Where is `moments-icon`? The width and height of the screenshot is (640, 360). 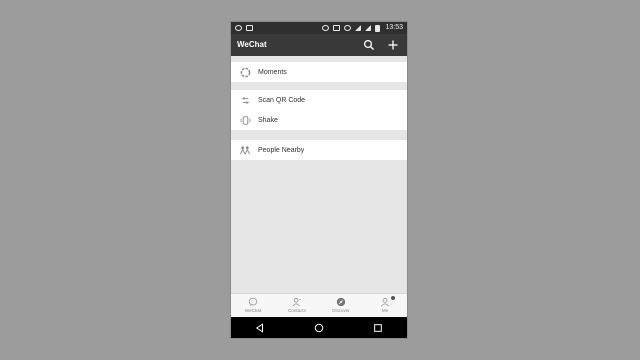 moments-icon is located at coordinates (245, 72).